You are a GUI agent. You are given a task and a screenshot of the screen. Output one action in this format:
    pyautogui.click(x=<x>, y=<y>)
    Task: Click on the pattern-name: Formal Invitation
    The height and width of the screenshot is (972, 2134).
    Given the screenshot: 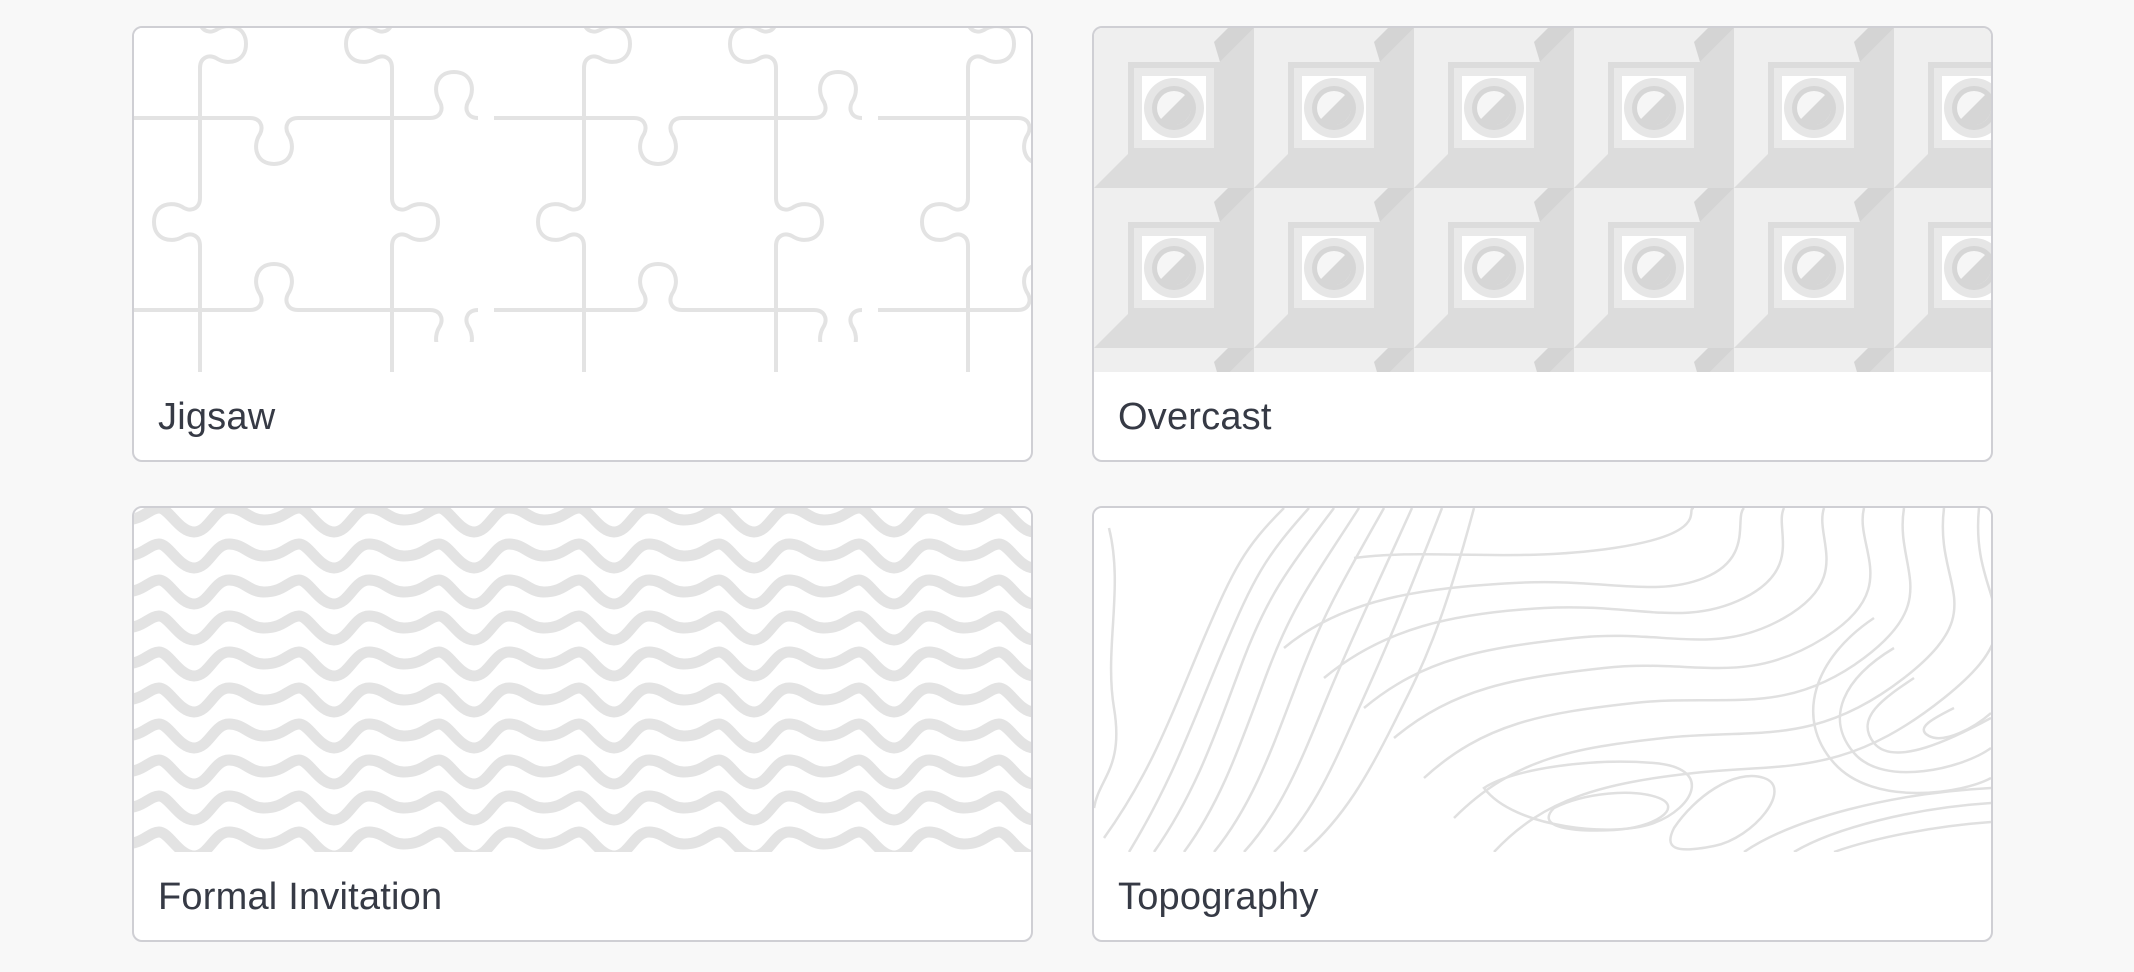 What is the action you would take?
    pyautogui.click(x=300, y=897)
    